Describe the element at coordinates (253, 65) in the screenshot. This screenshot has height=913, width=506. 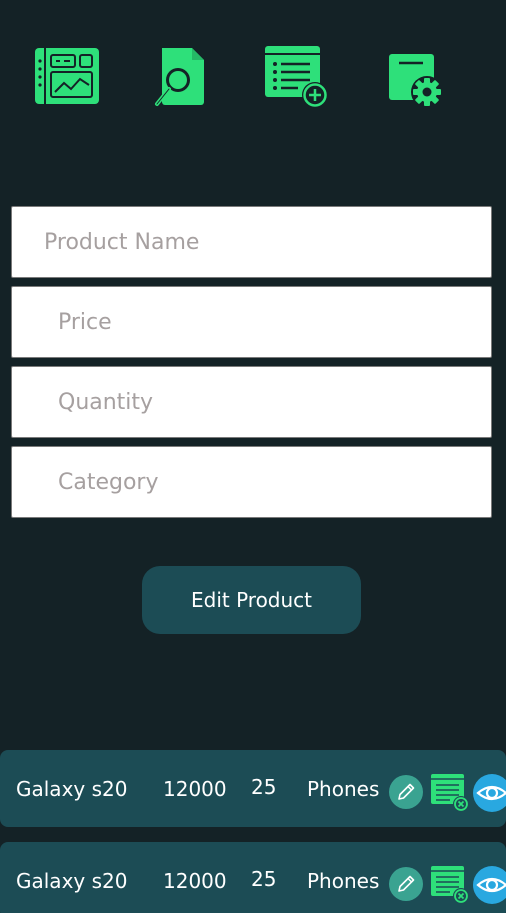
I see `top-nav` at that location.